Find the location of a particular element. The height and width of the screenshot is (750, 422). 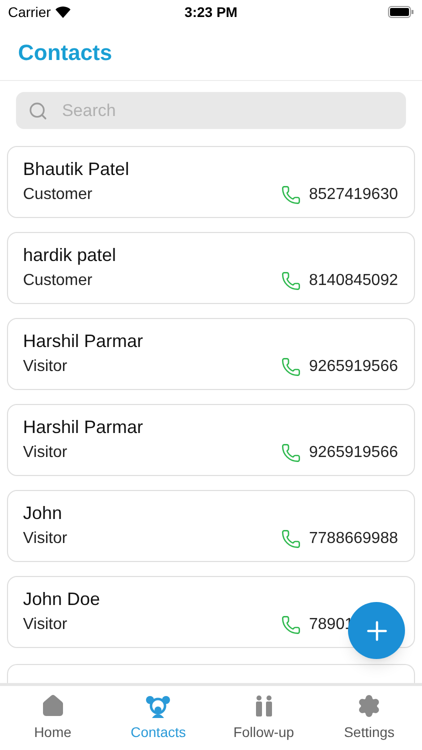

carrier-label: Carrier is located at coordinates (29, 12).